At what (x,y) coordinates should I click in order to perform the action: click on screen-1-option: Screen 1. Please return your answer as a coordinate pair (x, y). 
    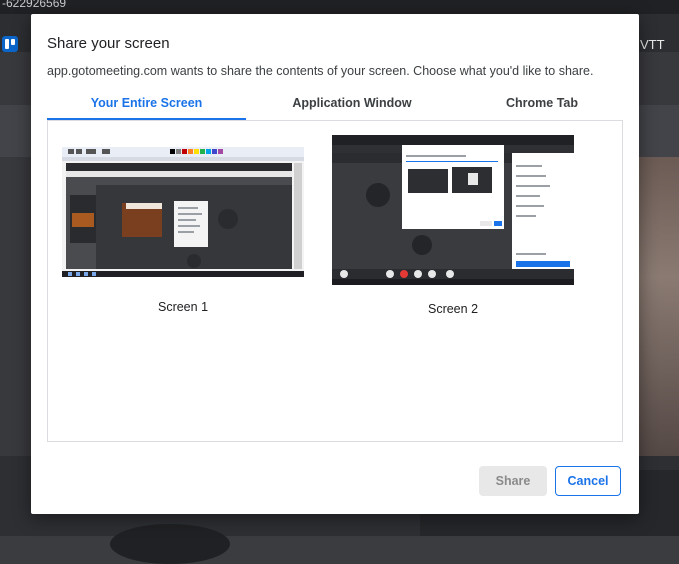
    Looking at the image, I should click on (183, 227).